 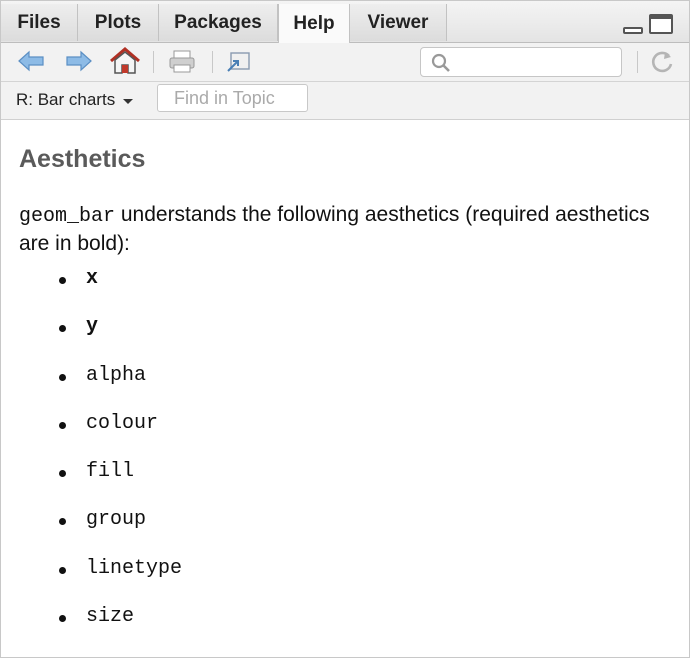 I want to click on window-controls, so click(x=648, y=24).